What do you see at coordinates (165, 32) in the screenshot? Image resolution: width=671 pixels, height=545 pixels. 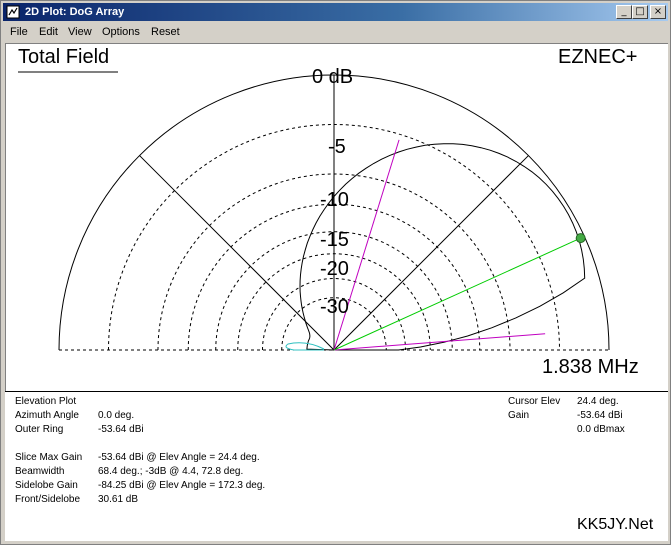 I see `menu-reset: Reset` at bounding box center [165, 32].